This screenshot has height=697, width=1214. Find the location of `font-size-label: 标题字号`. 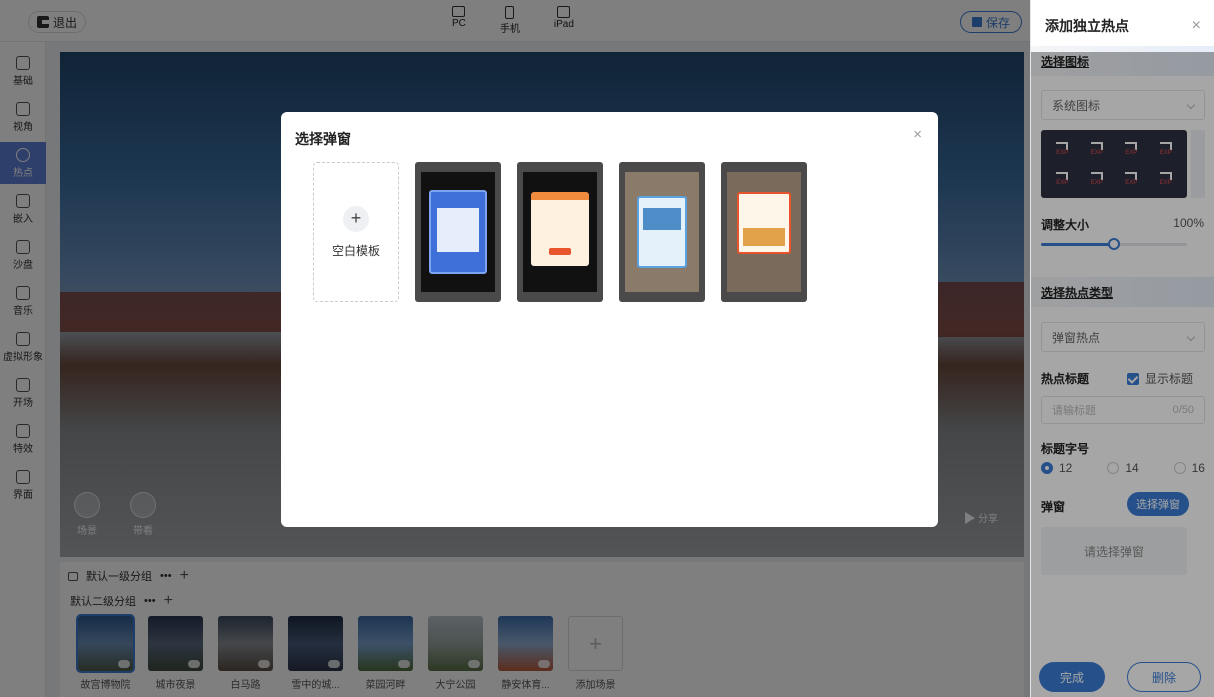

font-size-label: 标题字号 is located at coordinates (1065, 449).